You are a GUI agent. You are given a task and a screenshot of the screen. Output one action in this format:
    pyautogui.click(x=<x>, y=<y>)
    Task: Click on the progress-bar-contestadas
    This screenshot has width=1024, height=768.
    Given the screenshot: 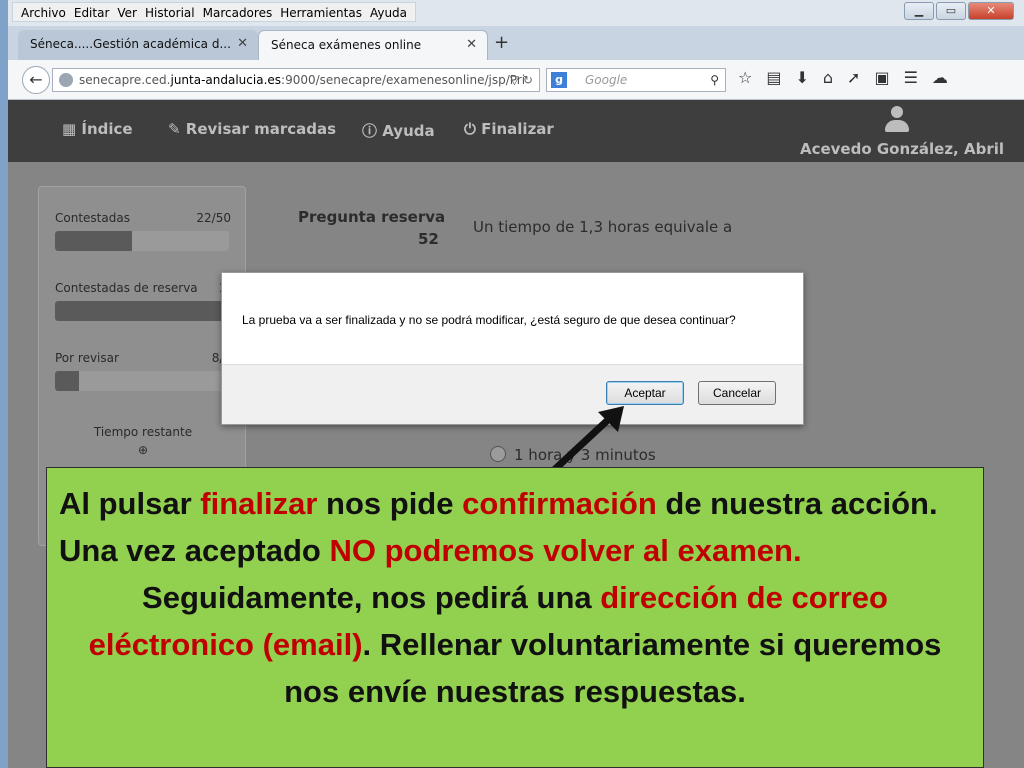 What is the action you would take?
    pyautogui.click(x=142, y=241)
    